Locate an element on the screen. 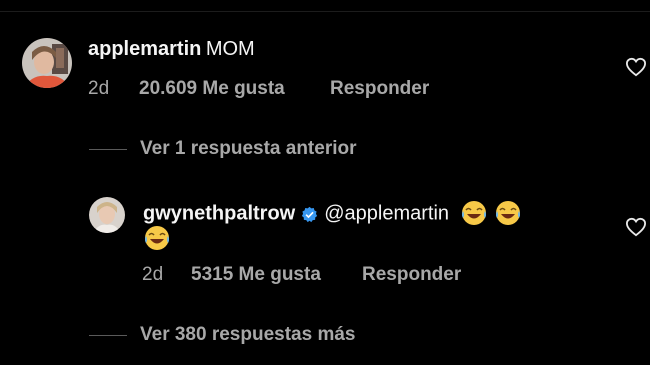 The width and height of the screenshot is (650, 365). verified-badge-icon is located at coordinates (310, 214).